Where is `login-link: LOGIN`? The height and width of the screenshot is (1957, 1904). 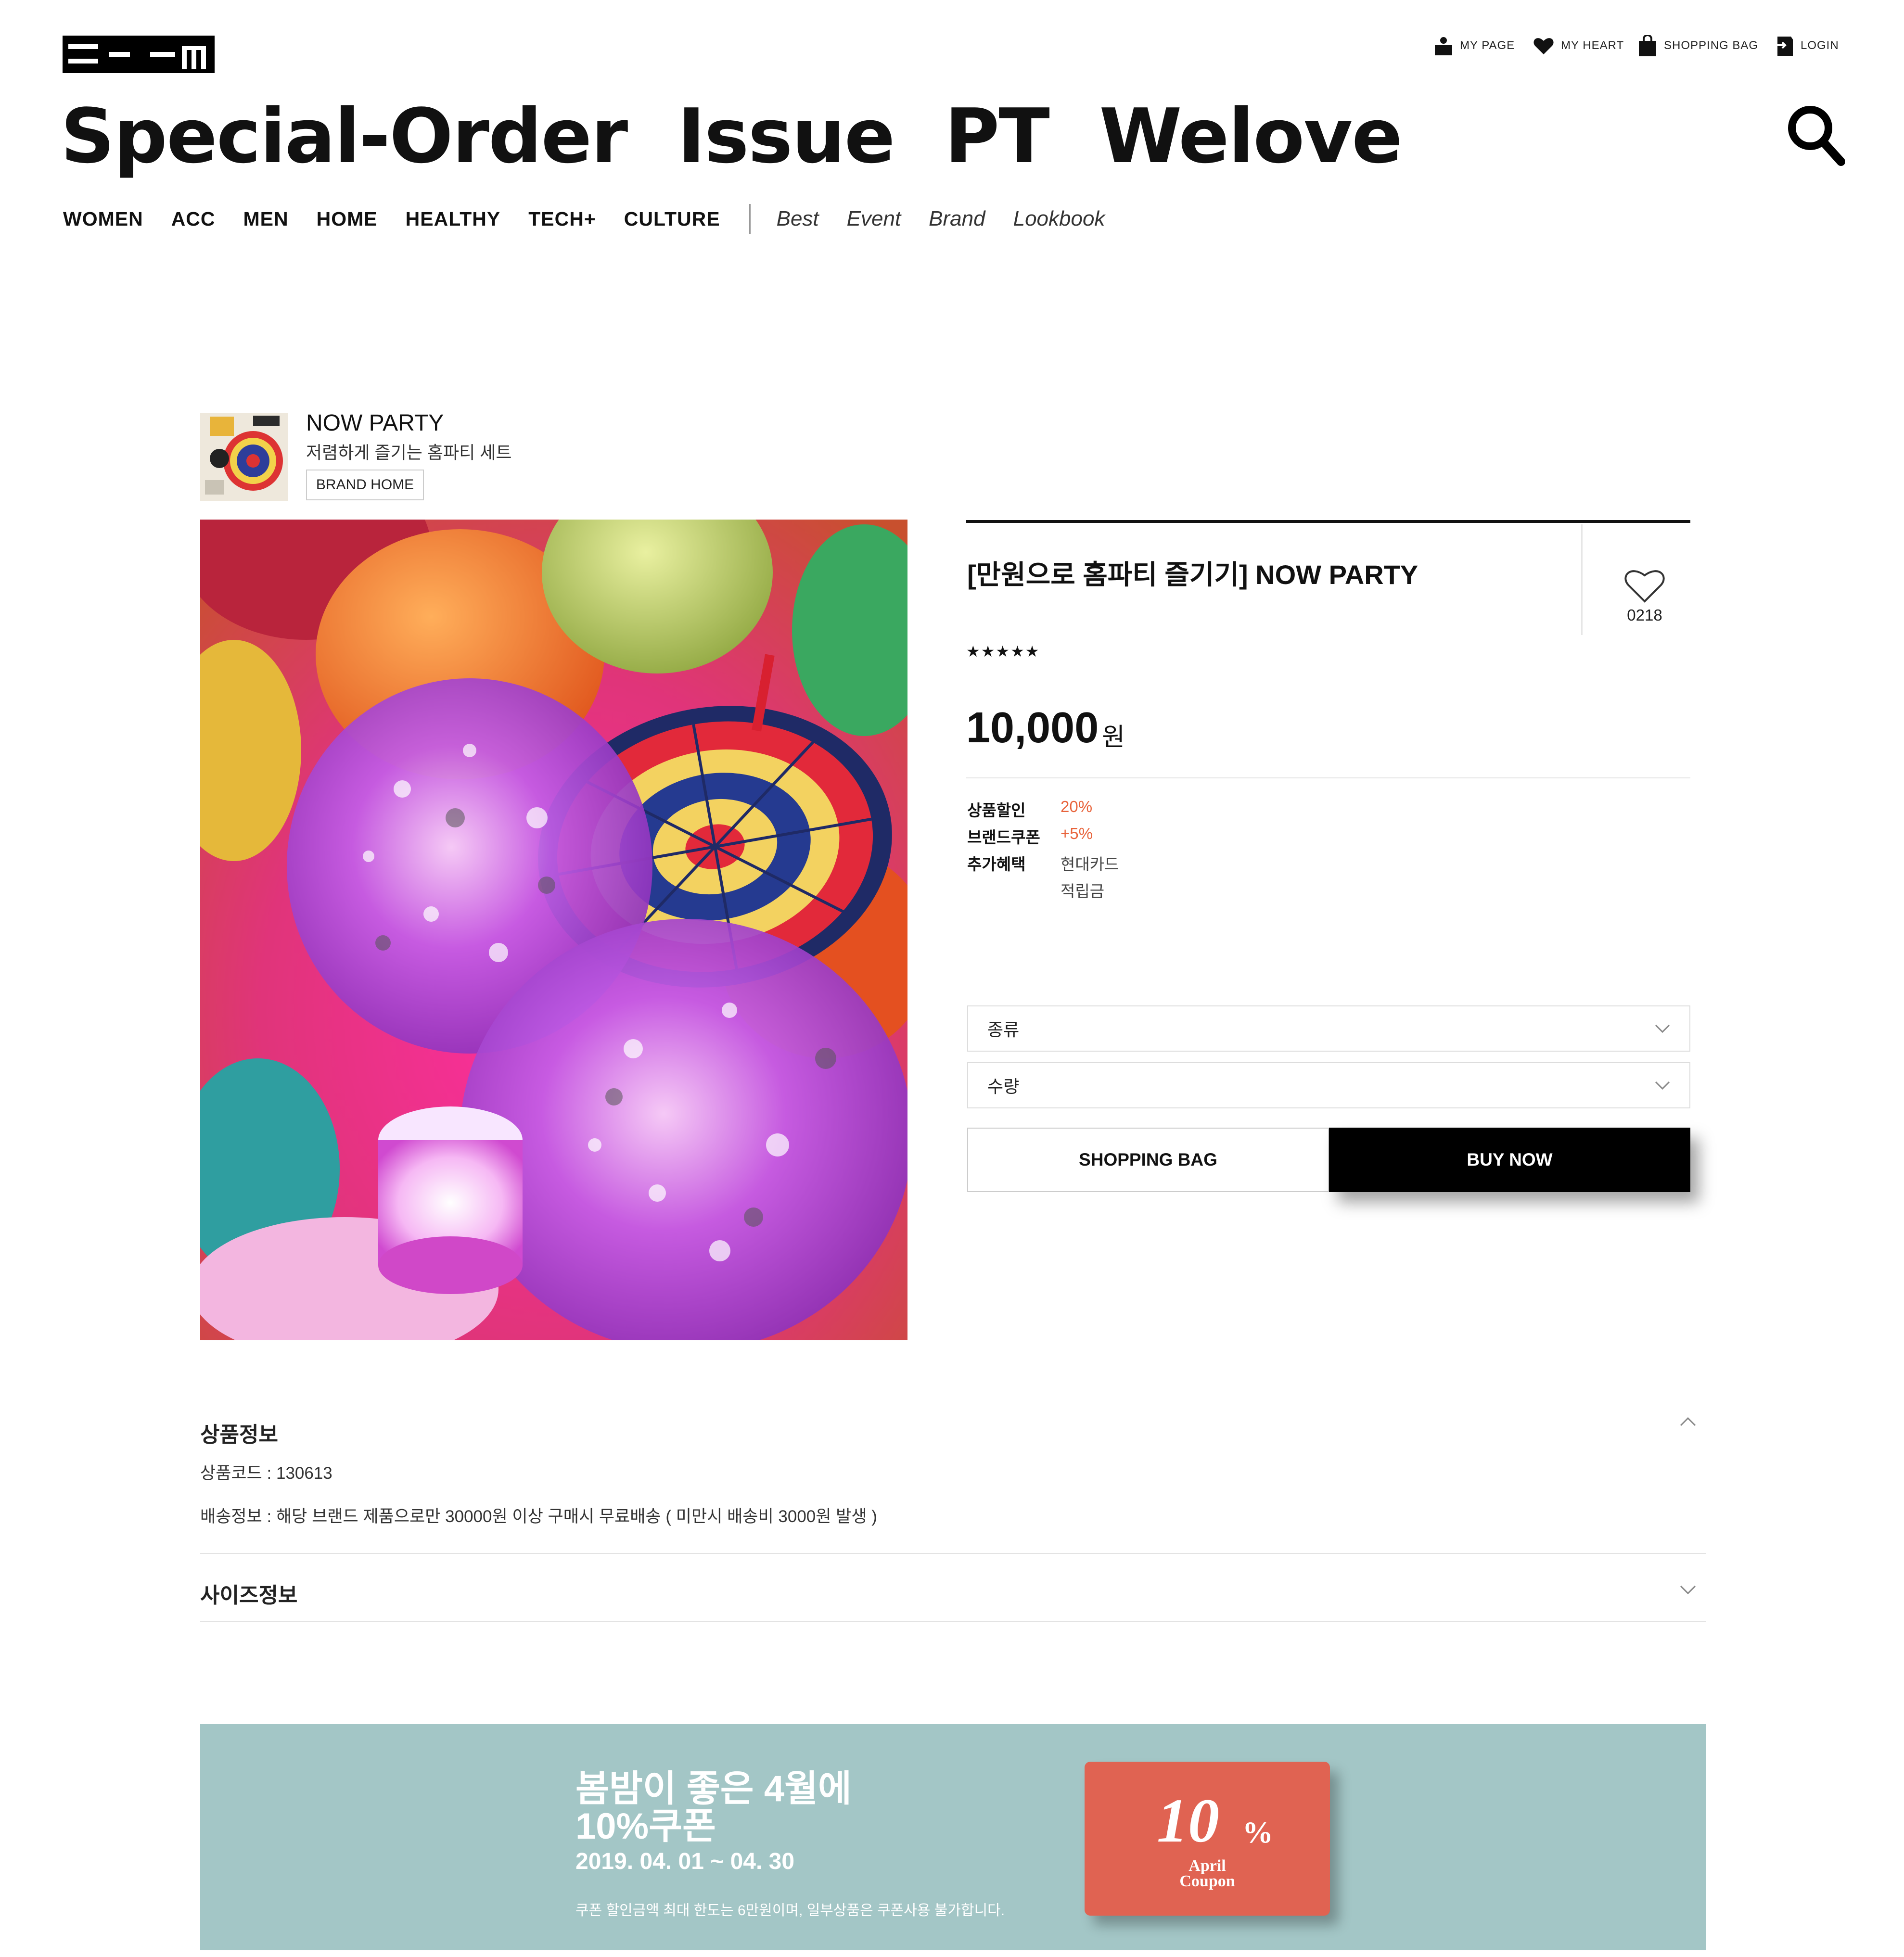 login-link: LOGIN is located at coordinates (1807, 46).